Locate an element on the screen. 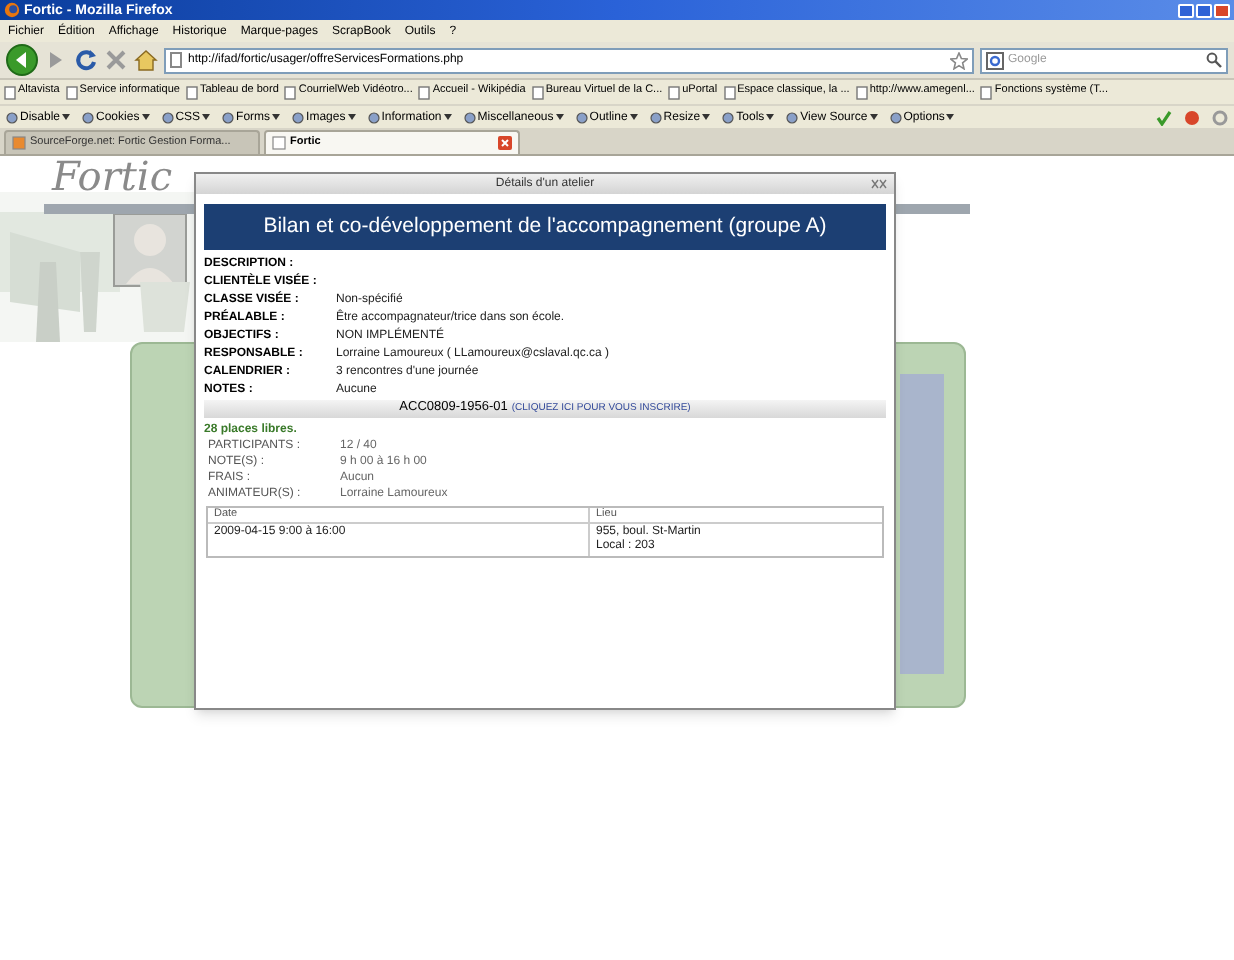 This screenshot has width=1234, height=960. stop-icon is located at coordinates (116, 60).